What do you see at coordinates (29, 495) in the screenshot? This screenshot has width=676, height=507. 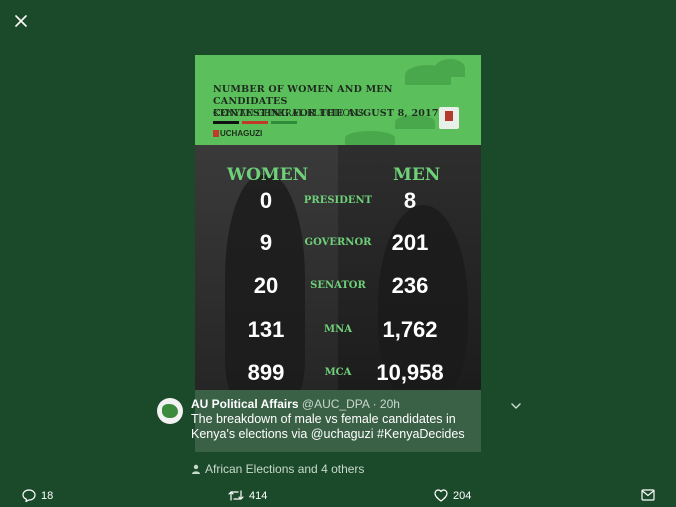 I see `reply-icon` at bounding box center [29, 495].